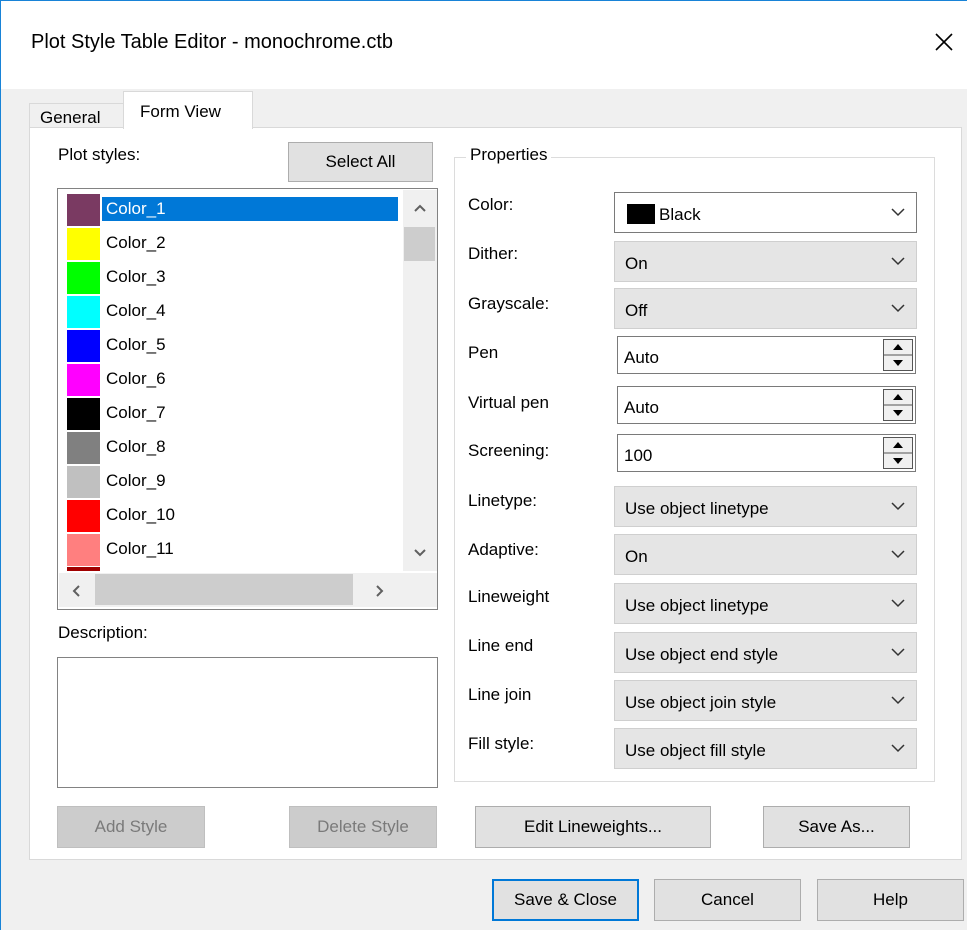 The image size is (967, 930). I want to click on list-item: Color_2, so click(234, 244).